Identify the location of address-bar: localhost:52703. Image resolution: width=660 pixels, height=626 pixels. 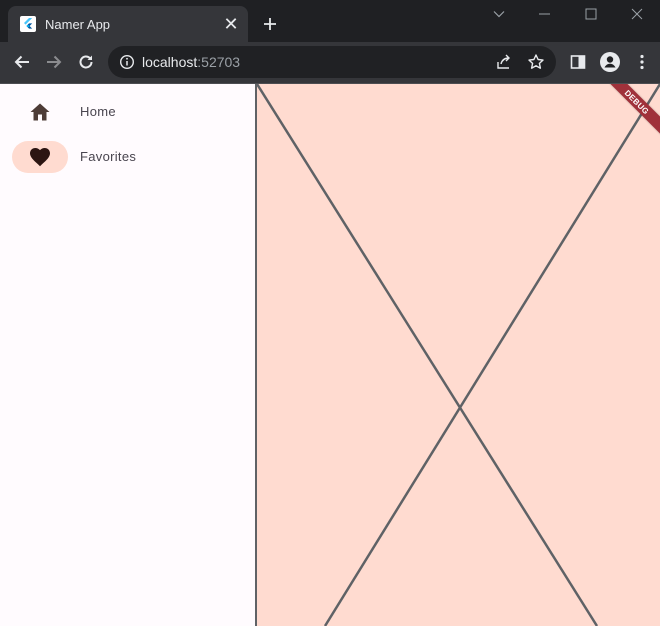
(332, 62).